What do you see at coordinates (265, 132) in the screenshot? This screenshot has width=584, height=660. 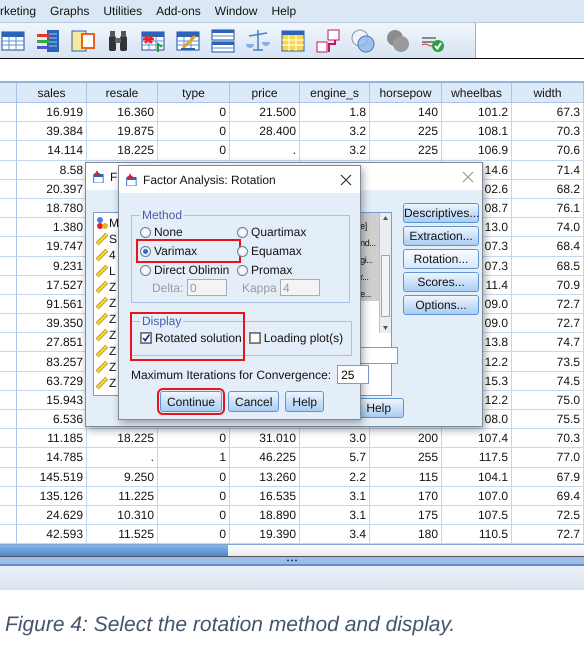 I see `table-cell: 28.400` at bounding box center [265, 132].